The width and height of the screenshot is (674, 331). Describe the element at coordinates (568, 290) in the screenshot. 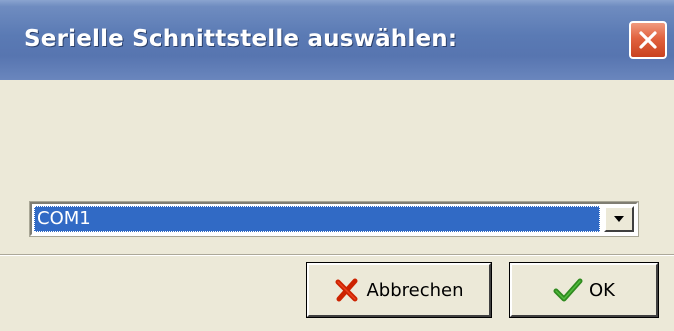

I see `green-checkmark-icon` at that location.